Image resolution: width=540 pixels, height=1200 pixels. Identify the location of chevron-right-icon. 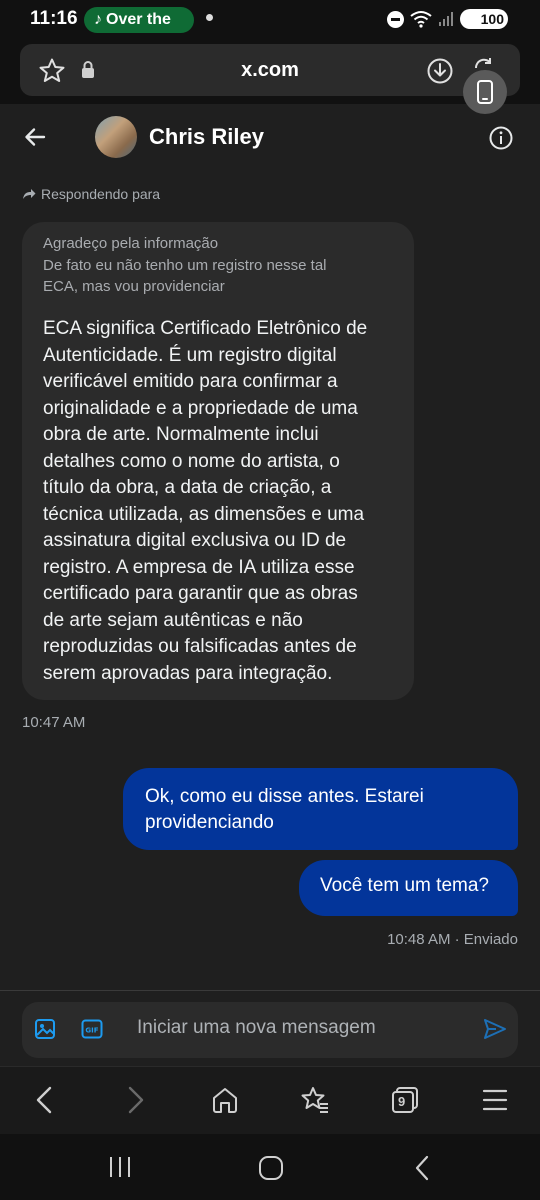
(136, 1100).